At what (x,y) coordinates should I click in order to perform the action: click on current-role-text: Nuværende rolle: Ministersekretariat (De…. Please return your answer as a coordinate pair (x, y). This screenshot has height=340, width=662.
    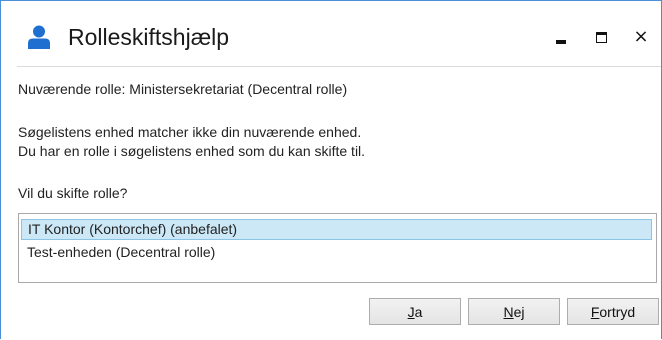
    Looking at the image, I should click on (183, 89).